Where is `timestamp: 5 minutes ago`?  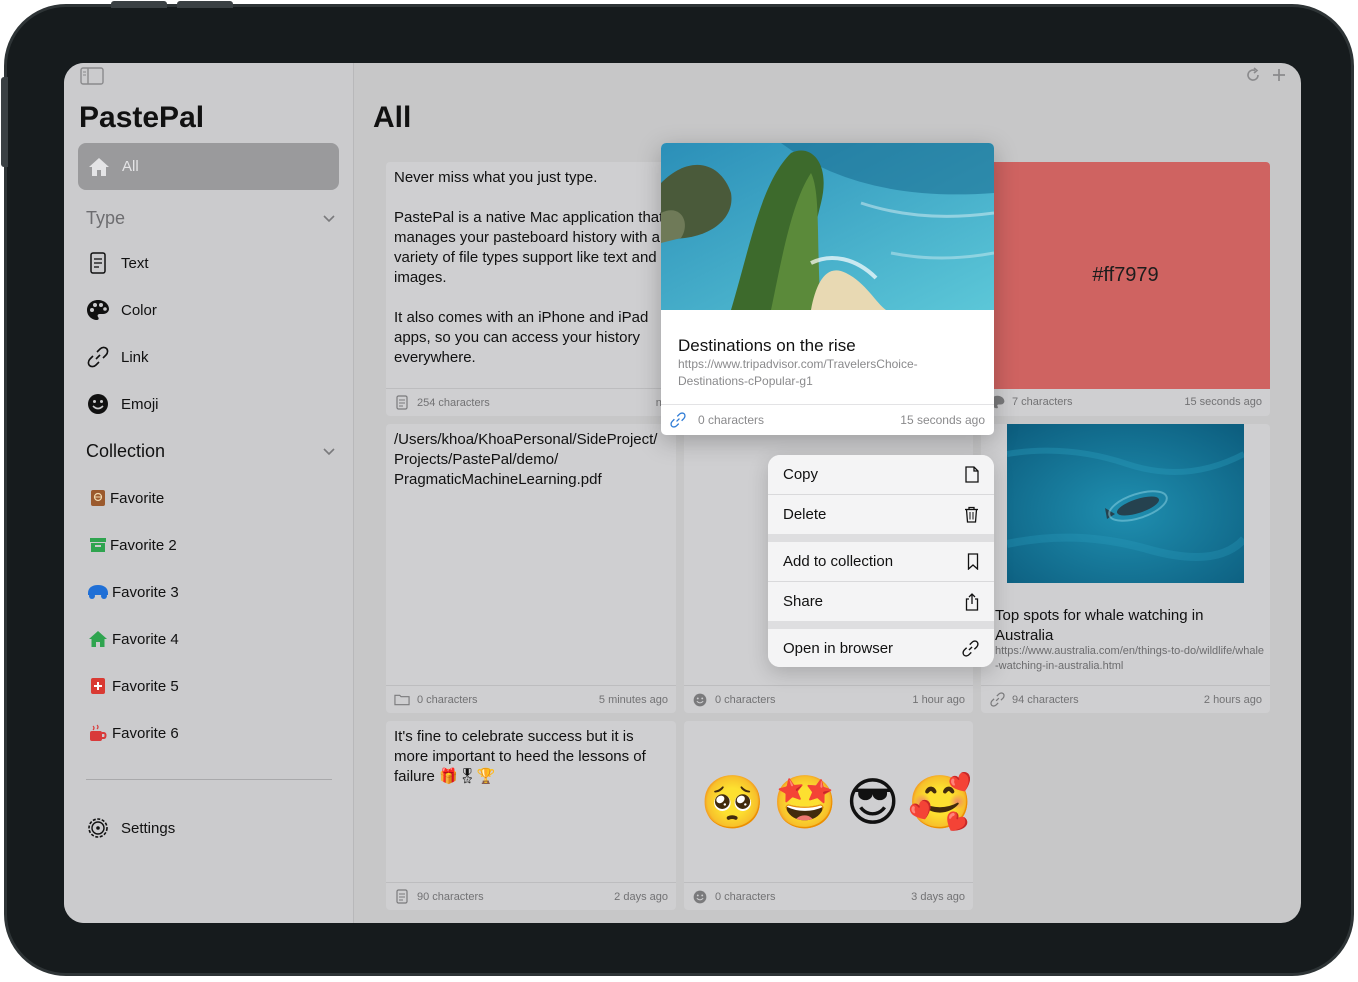
timestamp: 5 minutes ago is located at coordinates (633, 699).